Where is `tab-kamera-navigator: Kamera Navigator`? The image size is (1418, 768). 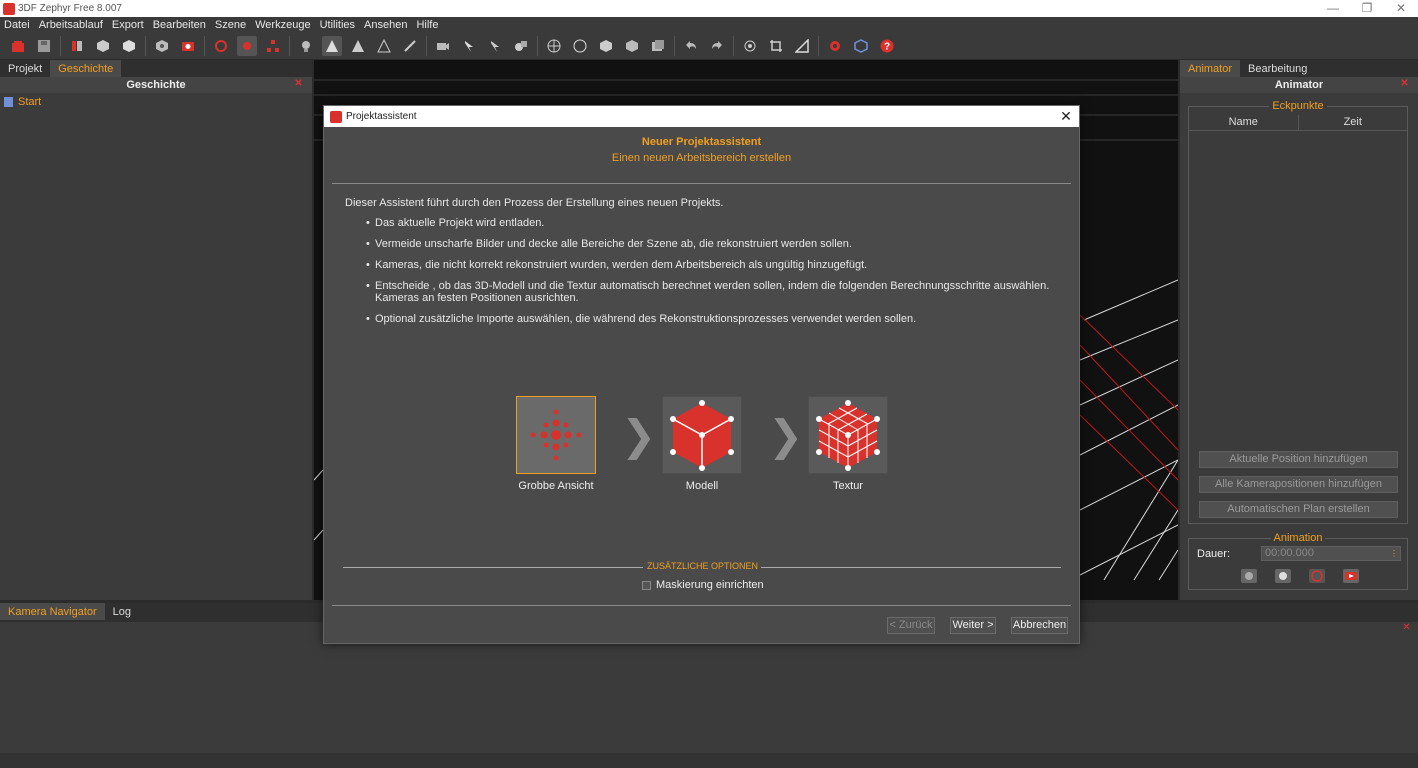
tab-kamera-navigator: Kamera Navigator is located at coordinates (52, 611).